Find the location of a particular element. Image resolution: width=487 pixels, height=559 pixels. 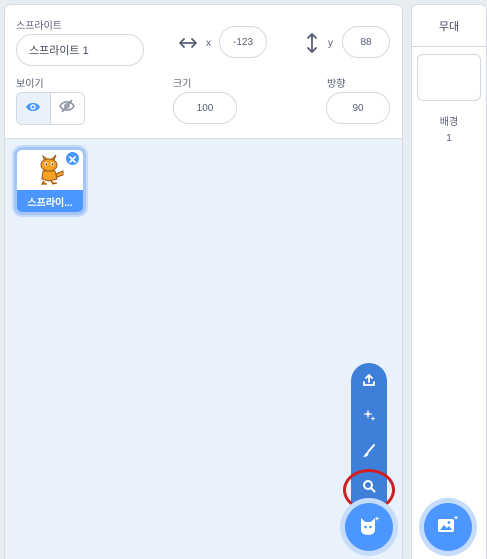

backdrop-thumbnail is located at coordinates (449, 77).